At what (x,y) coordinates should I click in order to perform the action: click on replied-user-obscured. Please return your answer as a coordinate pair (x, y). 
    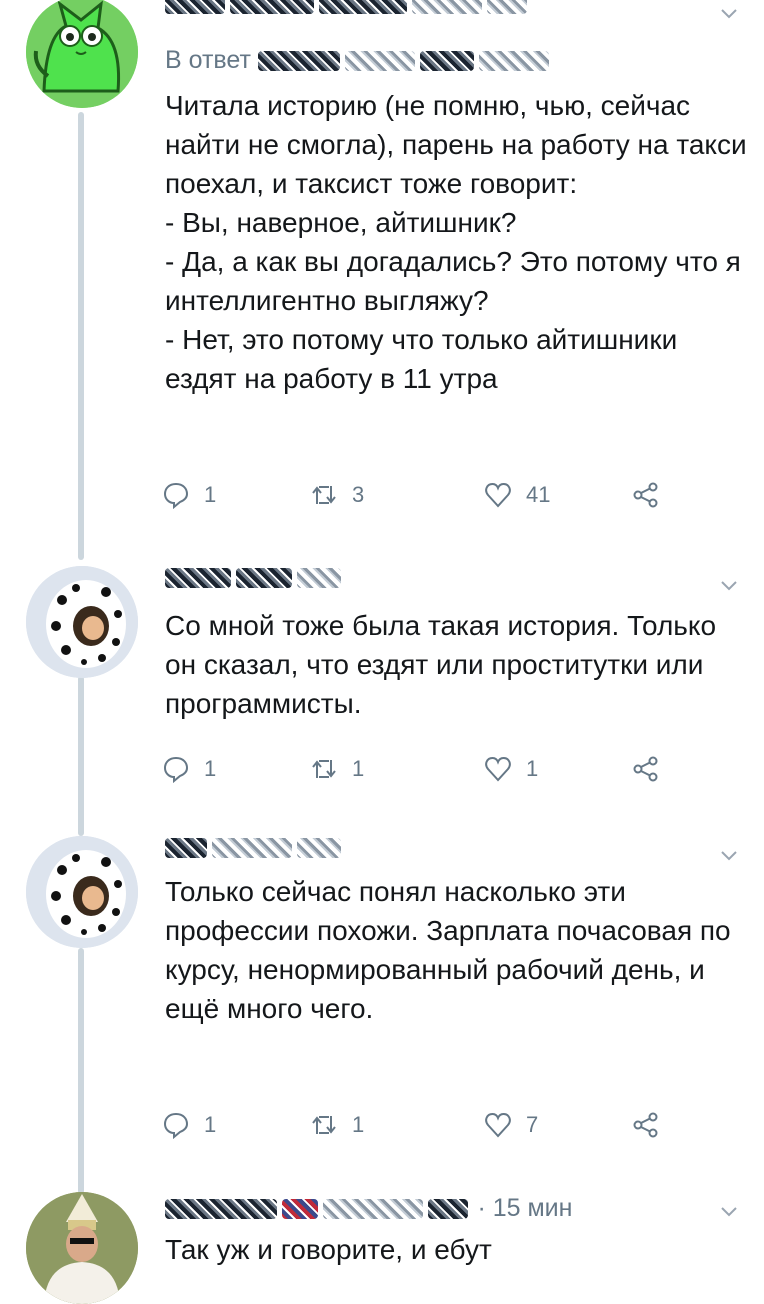
    Looking at the image, I should click on (405, 60).